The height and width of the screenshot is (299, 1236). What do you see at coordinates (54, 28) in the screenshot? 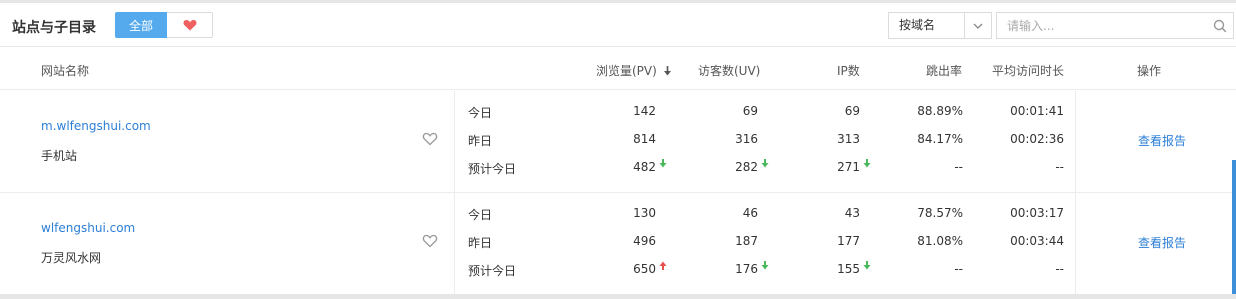
I see `page-title: 站点与子目录` at bounding box center [54, 28].